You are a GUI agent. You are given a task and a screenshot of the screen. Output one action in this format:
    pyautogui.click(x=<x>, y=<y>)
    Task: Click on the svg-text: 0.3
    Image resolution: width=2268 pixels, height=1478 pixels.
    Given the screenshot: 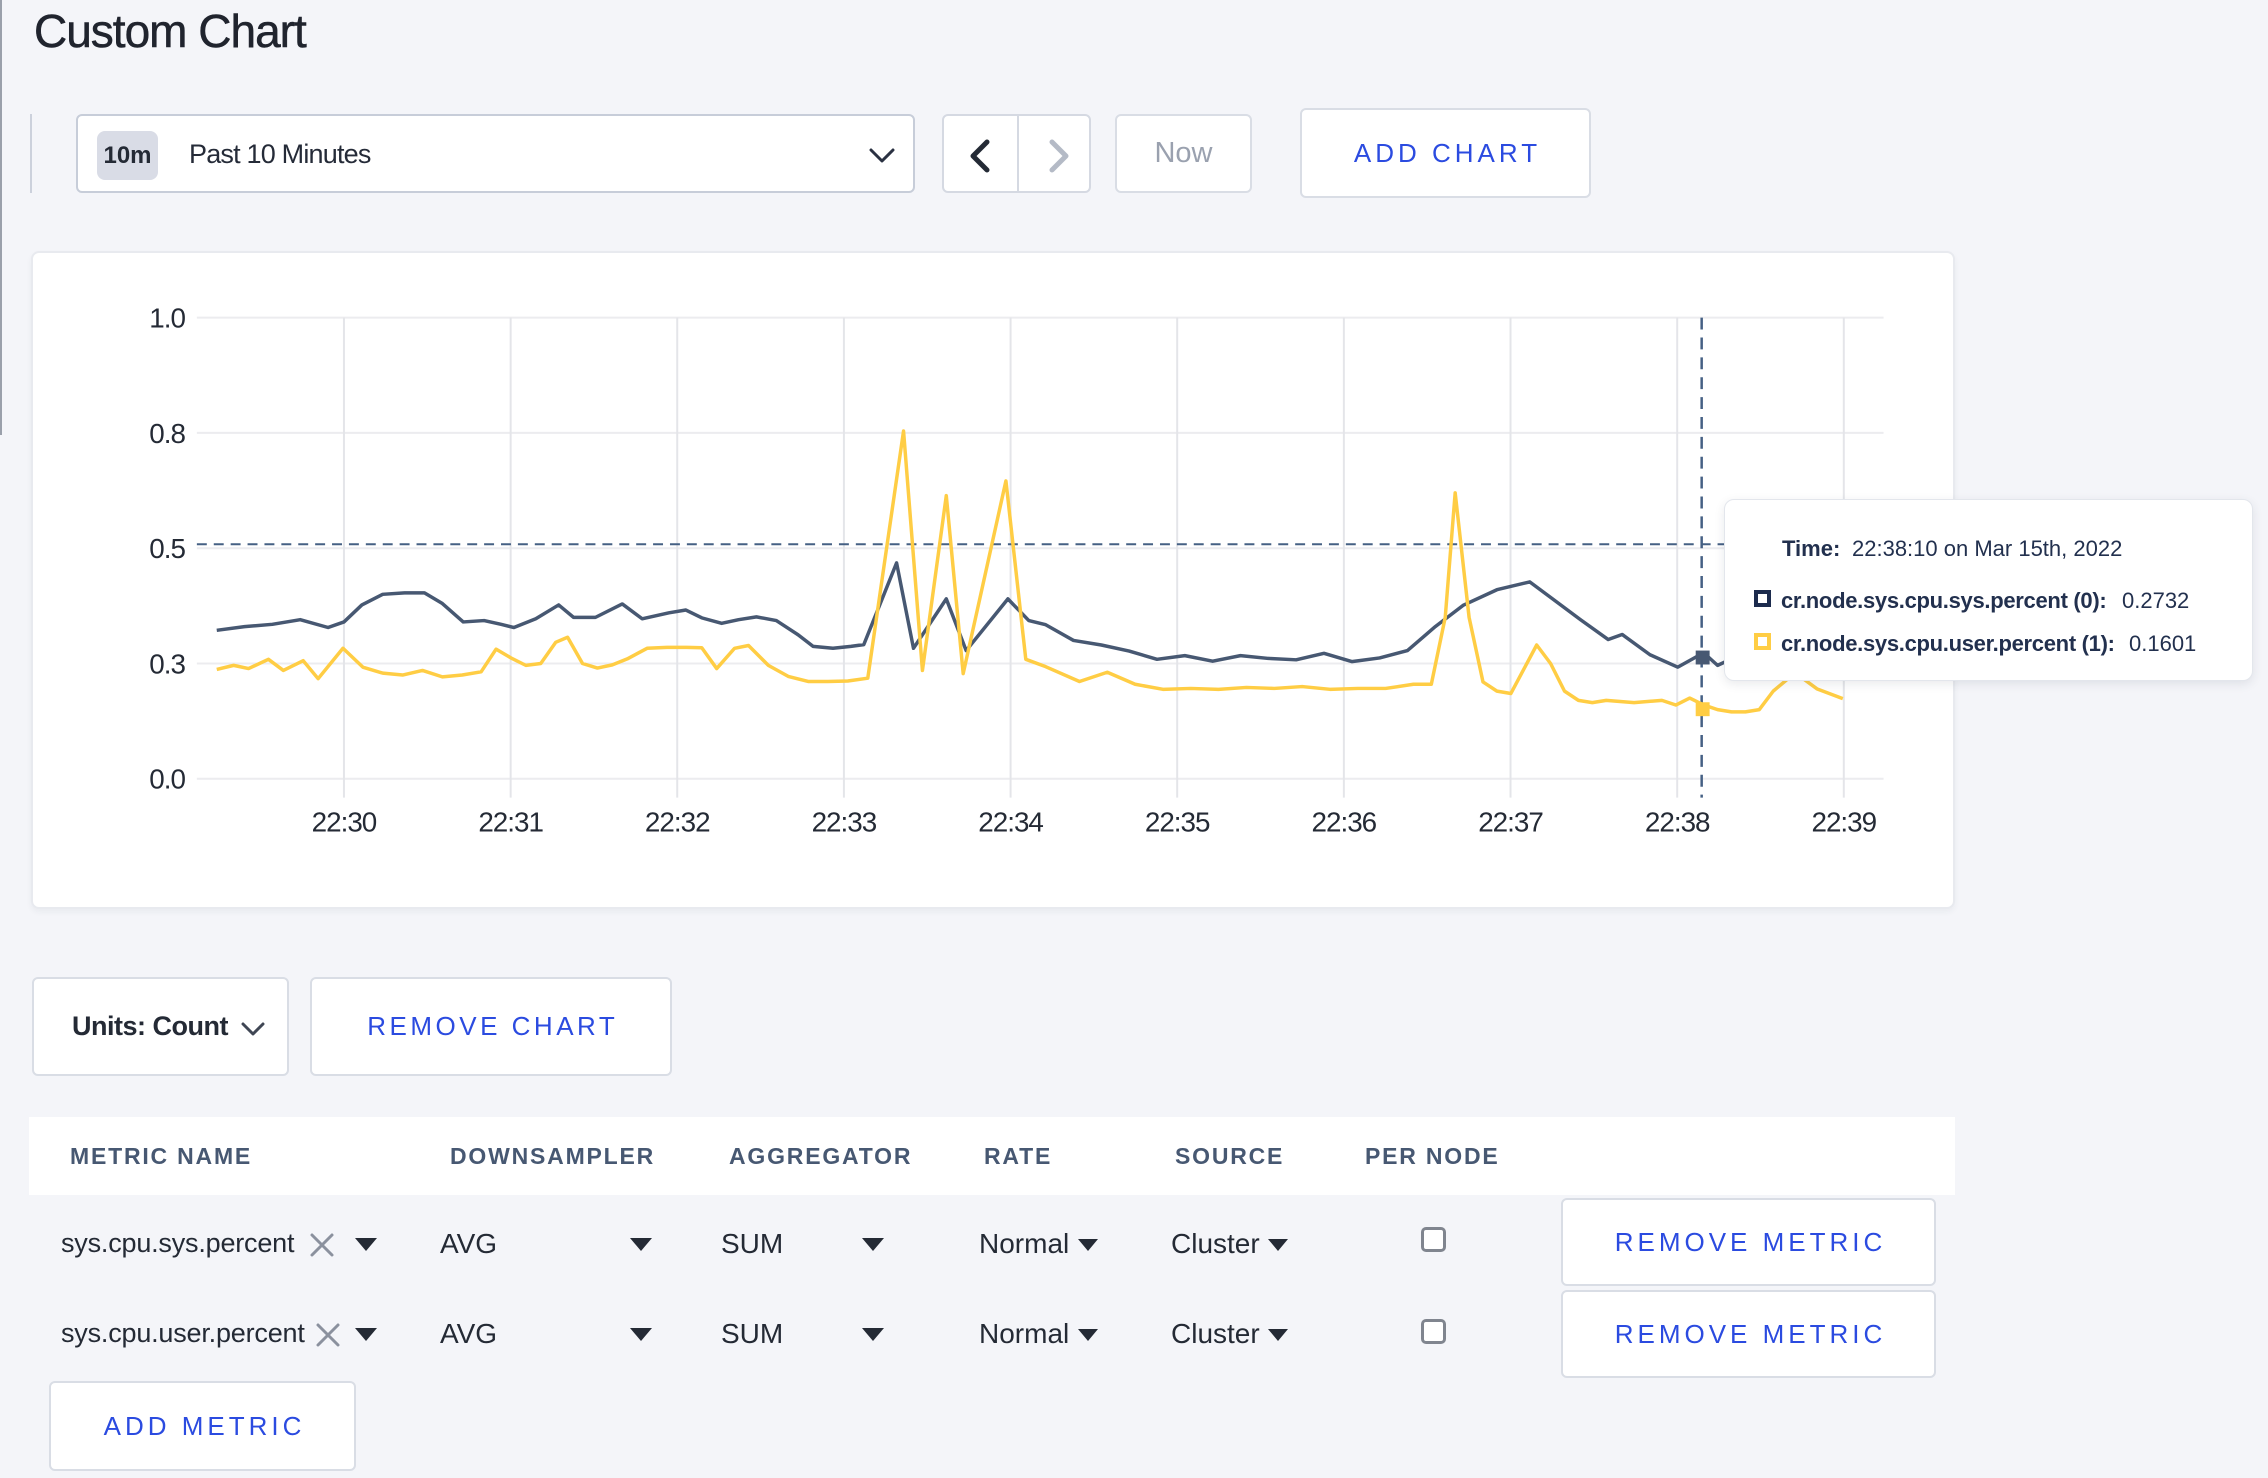 What is the action you would take?
    pyautogui.click(x=167, y=663)
    